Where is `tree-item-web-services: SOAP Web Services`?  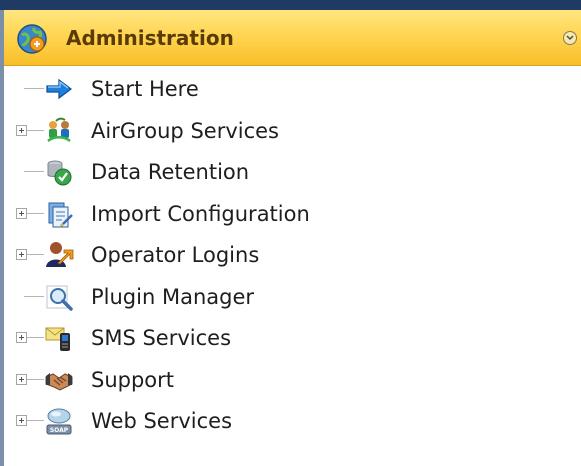 tree-item-web-services: SOAP Web Services is located at coordinates (292, 421).